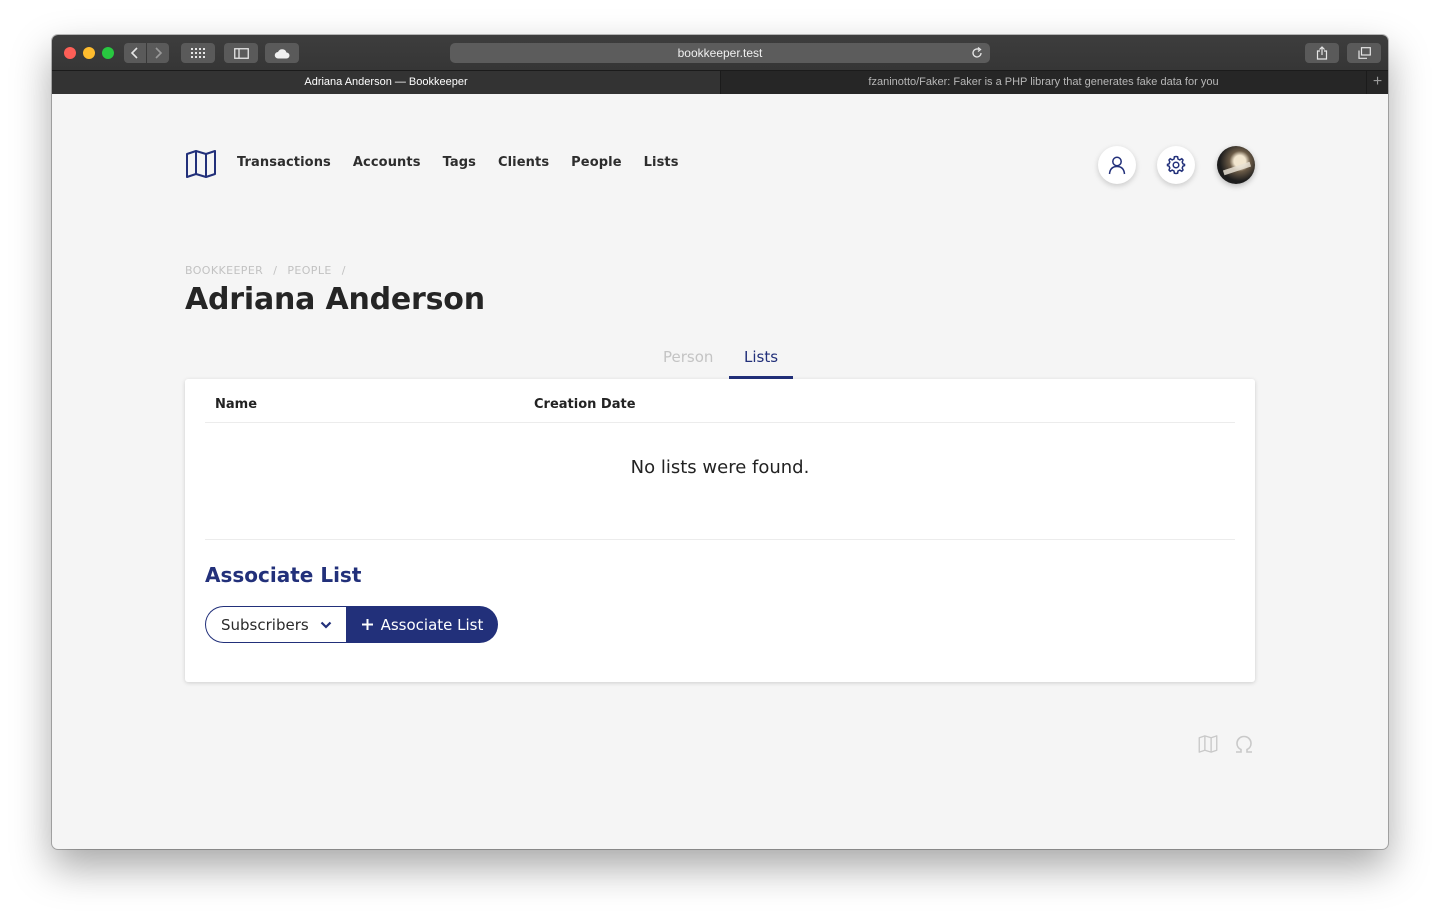 The height and width of the screenshot is (918, 1440). Describe the element at coordinates (386, 82) in the screenshot. I see `browser-tab-active: Adriana Anderson — Bookkeeper` at that location.